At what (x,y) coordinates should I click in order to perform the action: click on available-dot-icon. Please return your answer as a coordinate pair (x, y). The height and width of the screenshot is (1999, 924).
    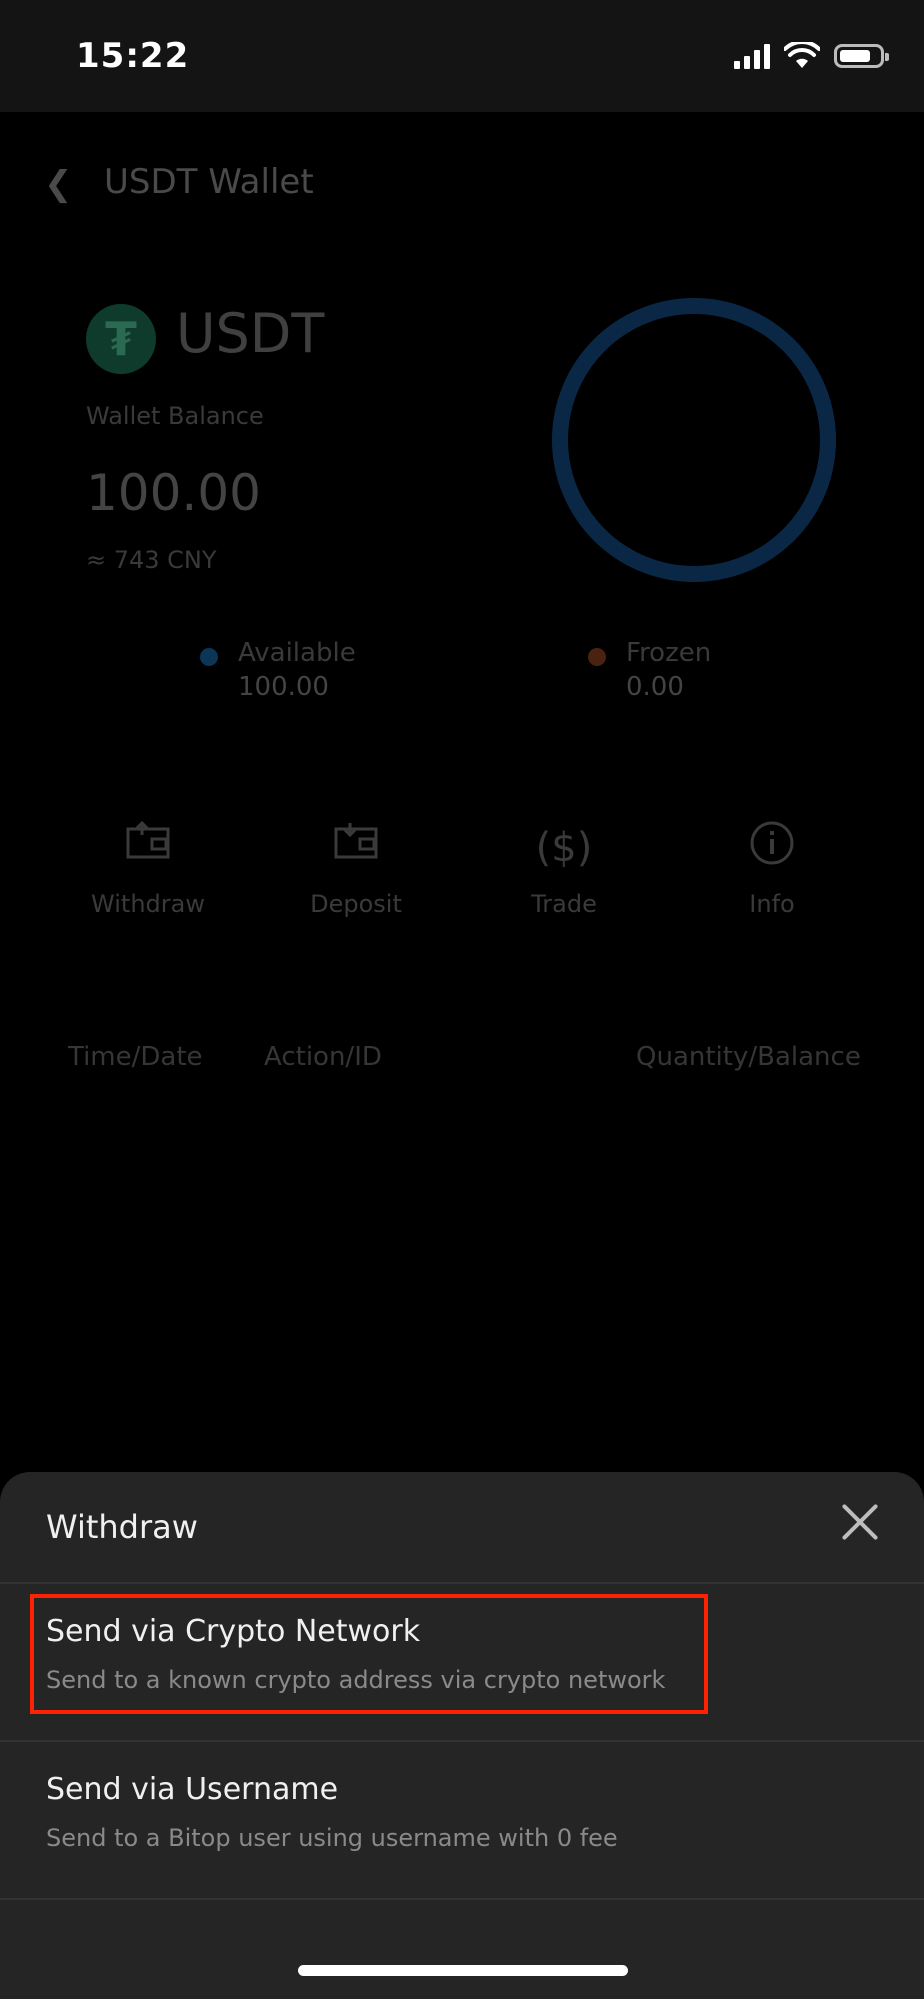
    Looking at the image, I should click on (209, 657).